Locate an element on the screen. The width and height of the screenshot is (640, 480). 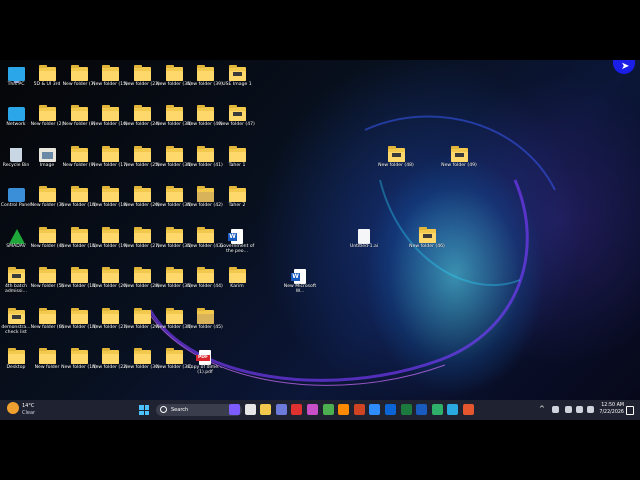
desktop-folder: New folder (49) is located at coordinates (459, 167).